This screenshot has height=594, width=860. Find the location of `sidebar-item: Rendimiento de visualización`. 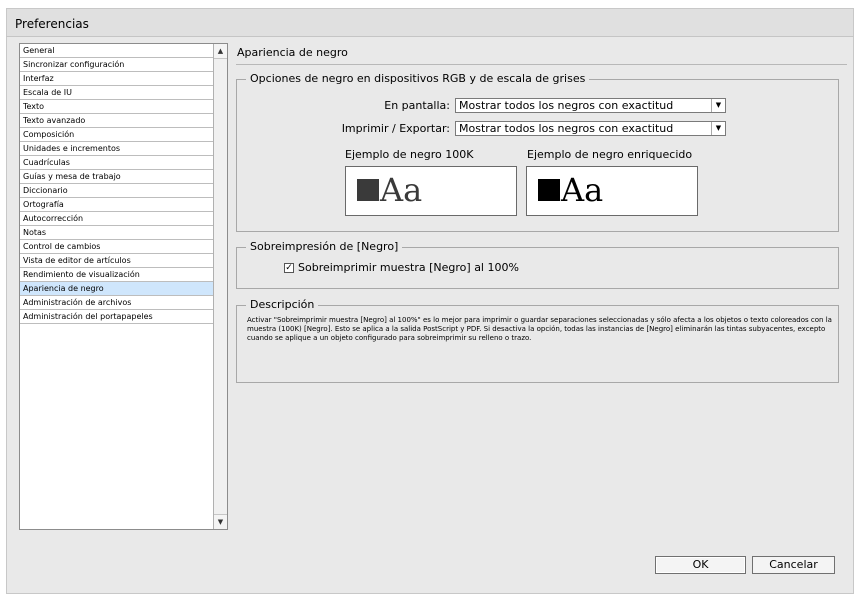

sidebar-item: Rendimiento de visualización is located at coordinates (116, 275).